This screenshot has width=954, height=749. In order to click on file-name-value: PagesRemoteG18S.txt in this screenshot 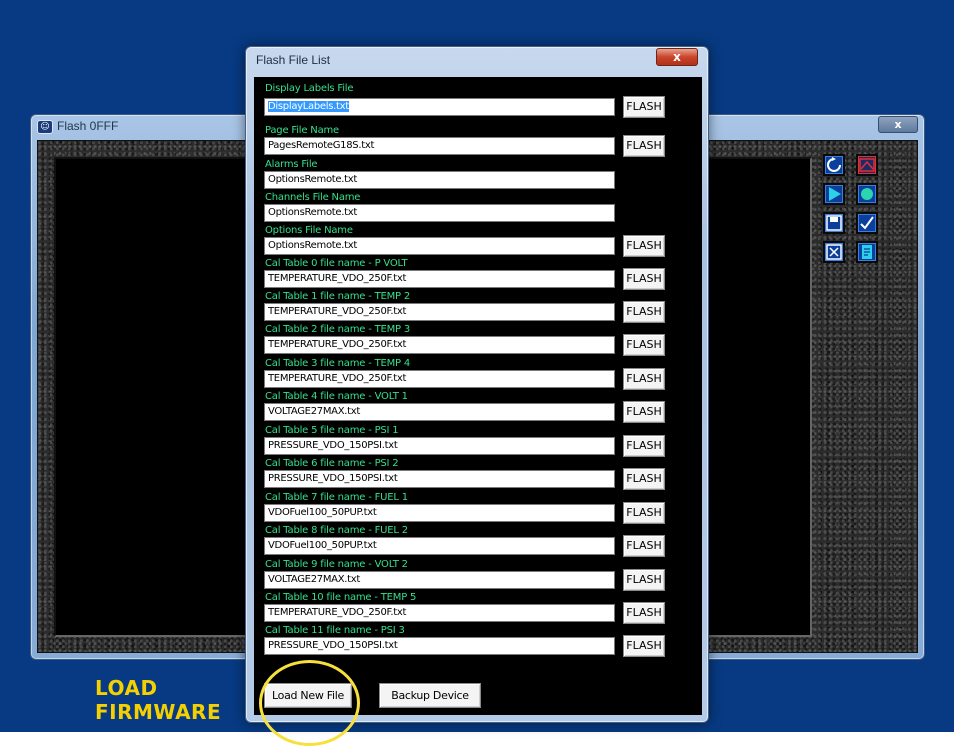, I will do `click(321, 145)`.